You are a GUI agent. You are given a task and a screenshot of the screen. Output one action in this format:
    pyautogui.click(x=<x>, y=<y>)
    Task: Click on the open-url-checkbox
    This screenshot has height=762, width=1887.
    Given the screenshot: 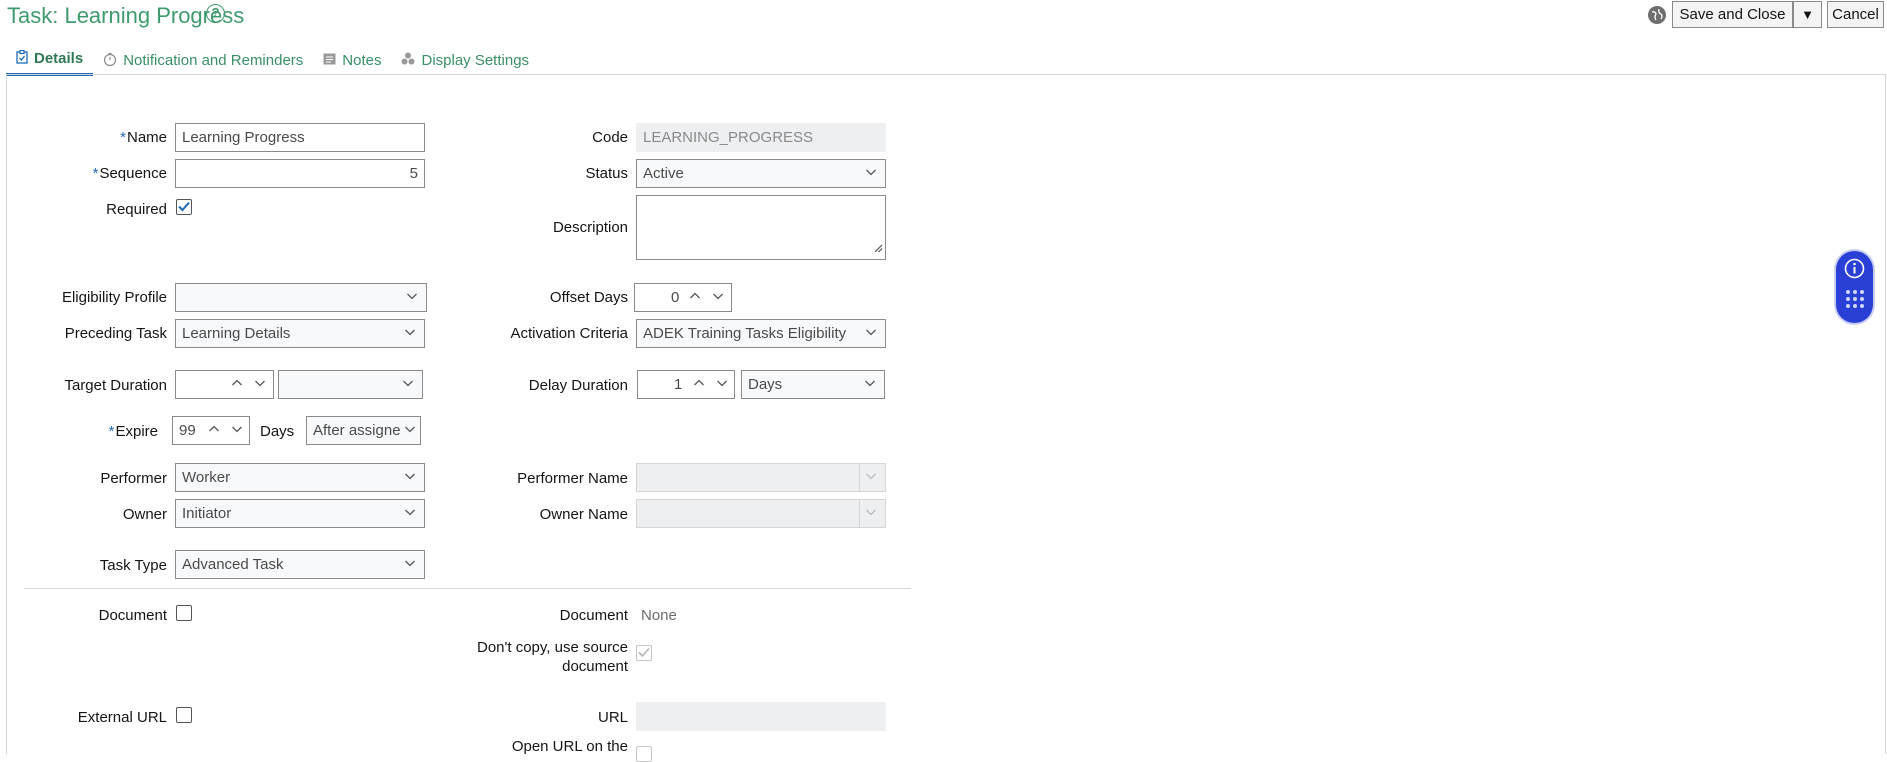 What is the action you would take?
    pyautogui.click(x=644, y=754)
    